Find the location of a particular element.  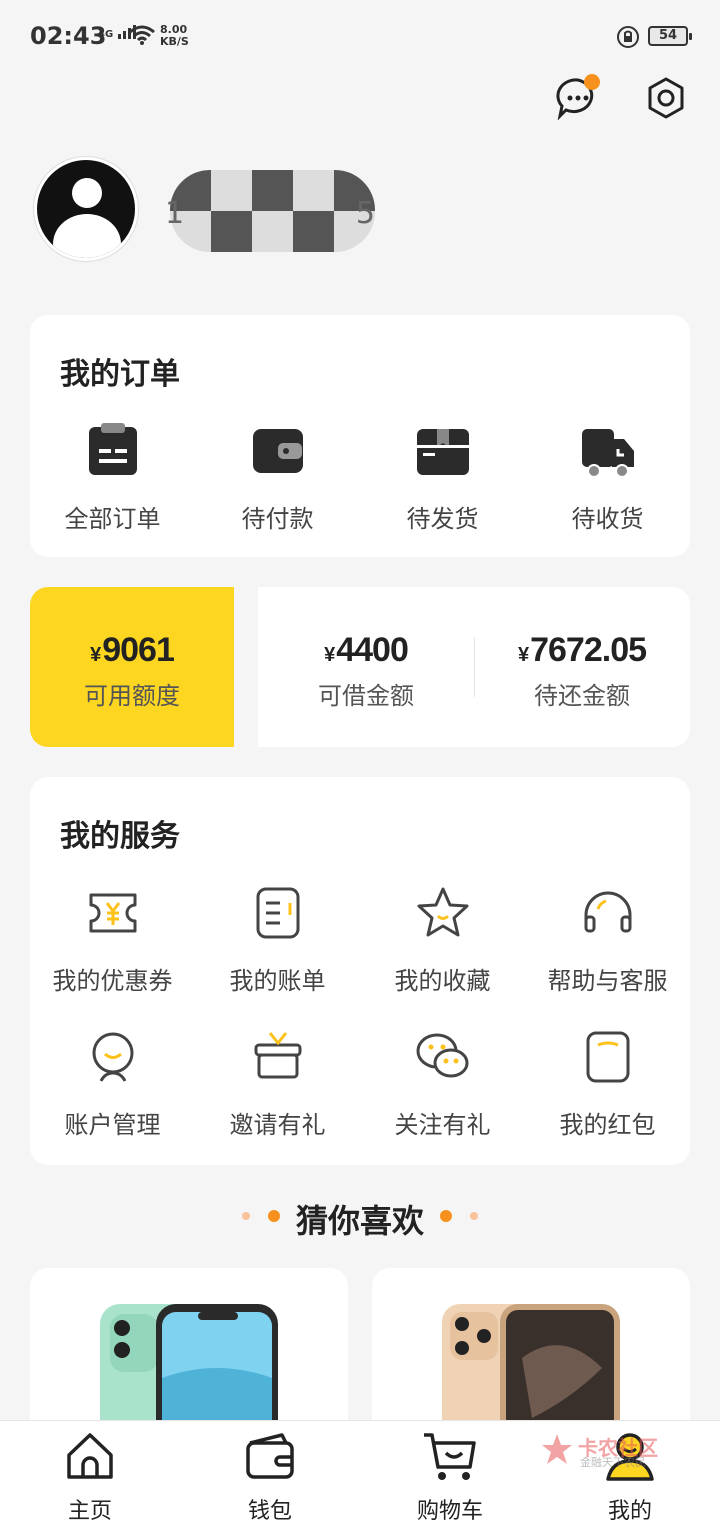

available-credit-card: ¥9061 可用额度 is located at coordinates (132, 667).